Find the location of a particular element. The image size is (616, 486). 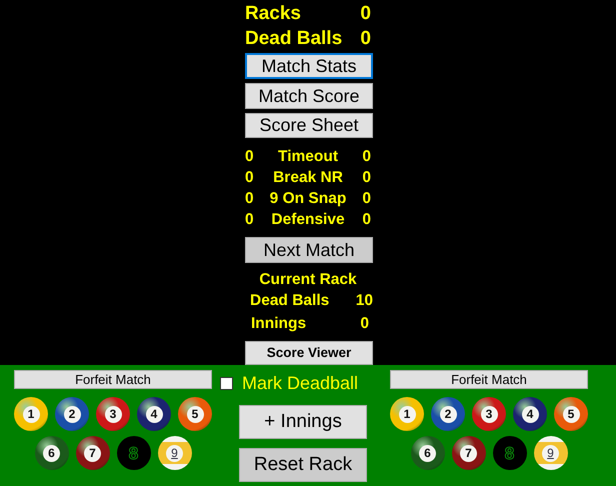

menu-button: Match Score is located at coordinates (309, 95).